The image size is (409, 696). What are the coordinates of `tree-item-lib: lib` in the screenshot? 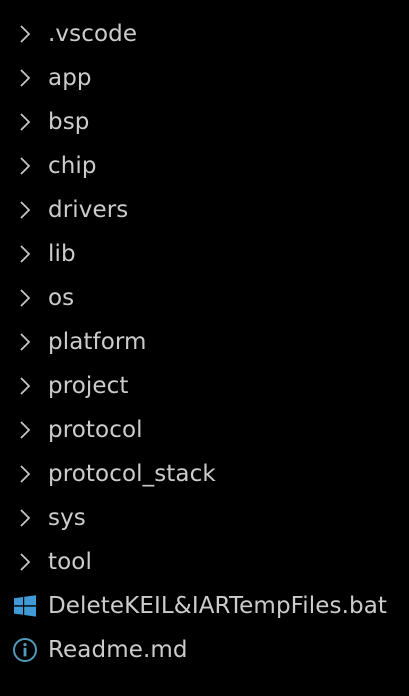 It's located at (204, 254).